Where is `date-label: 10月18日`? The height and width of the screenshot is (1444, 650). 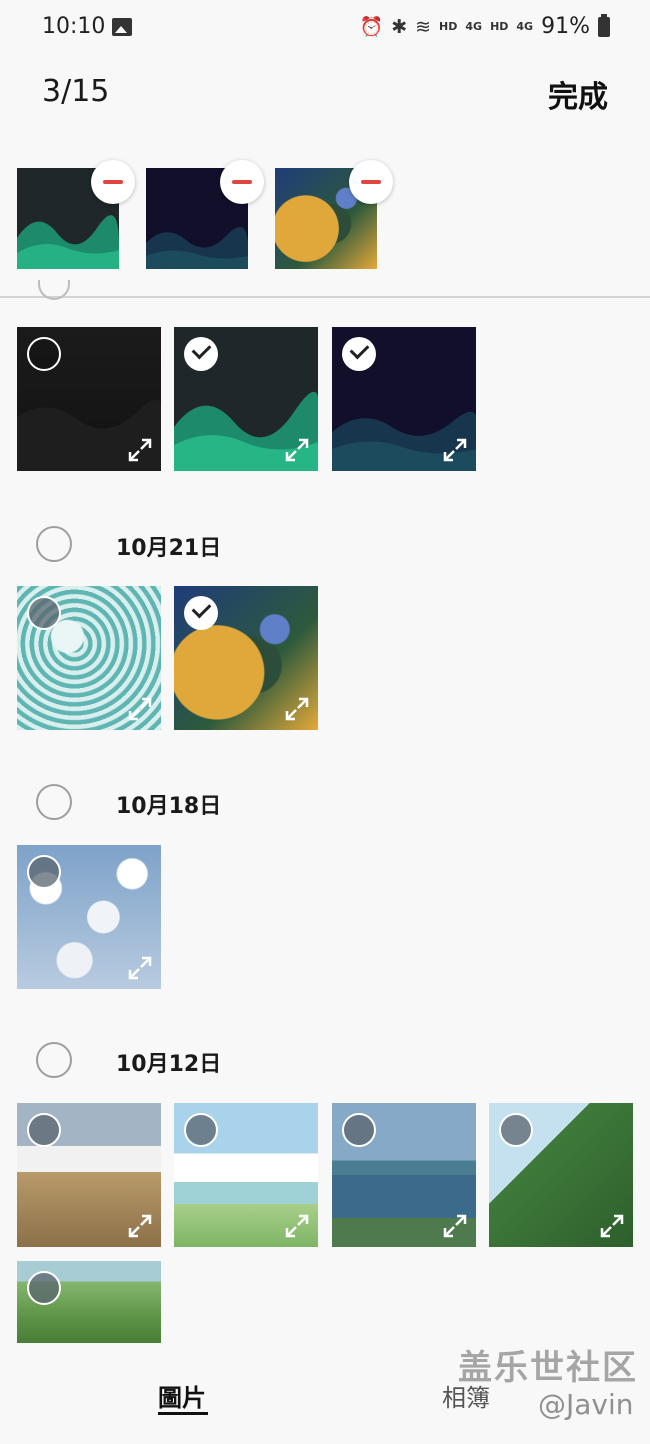
date-label: 10月18日 is located at coordinates (169, 806).